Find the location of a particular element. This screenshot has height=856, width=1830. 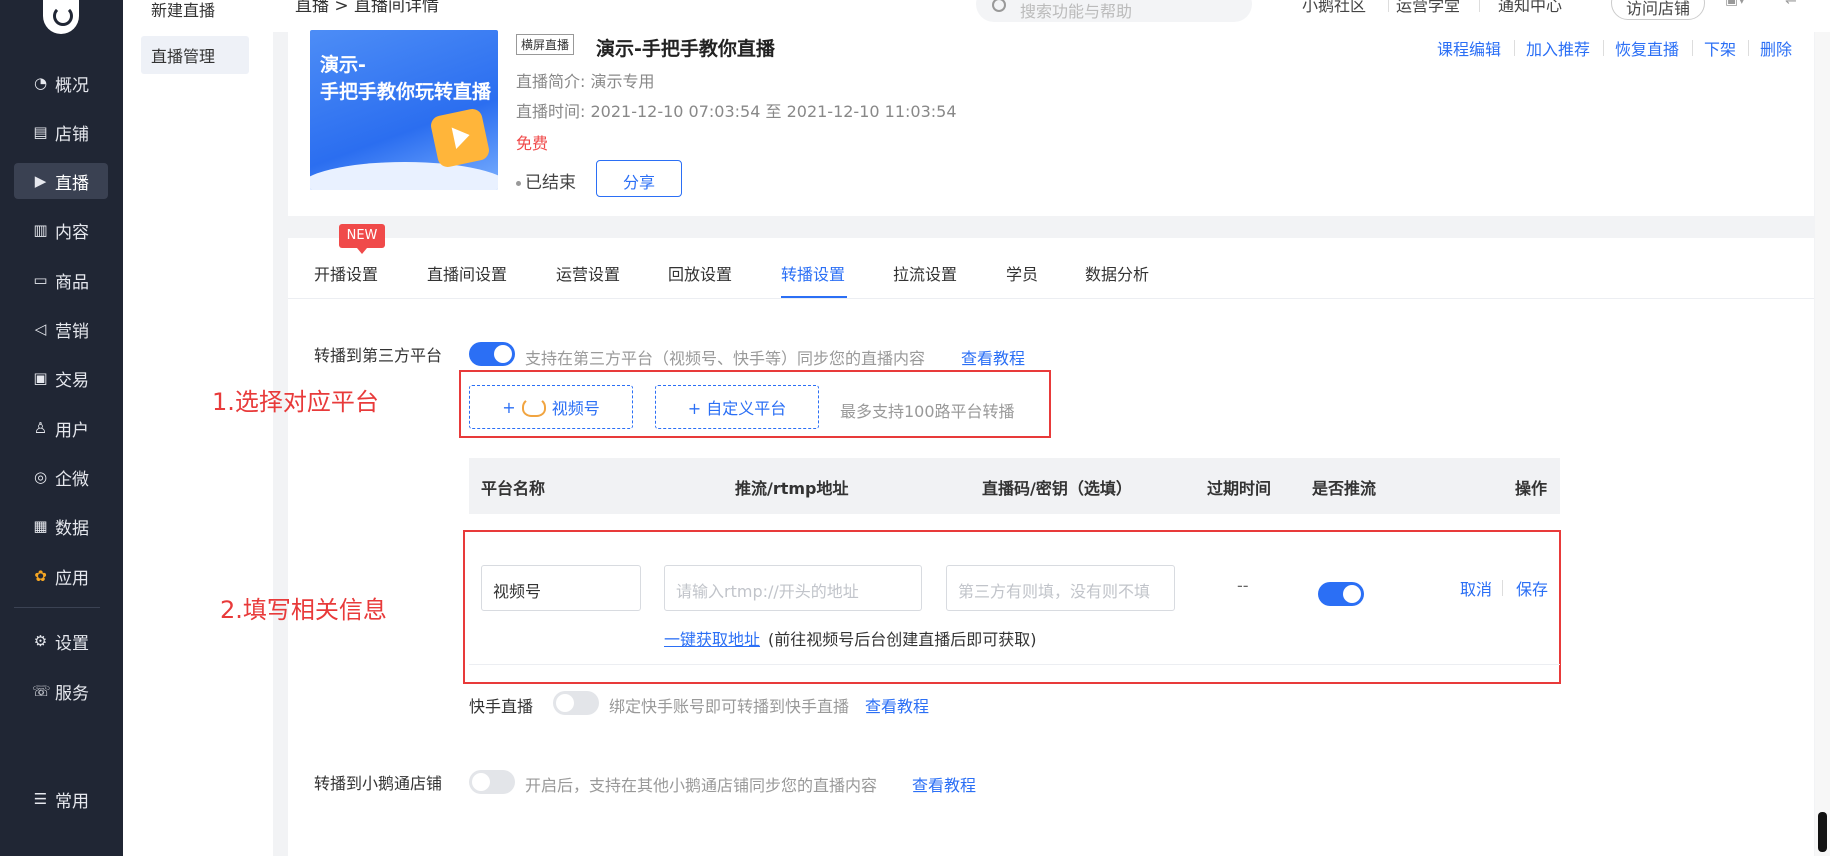

nav-item-content: ▥ 内容 is located at coordinates (61, 230).